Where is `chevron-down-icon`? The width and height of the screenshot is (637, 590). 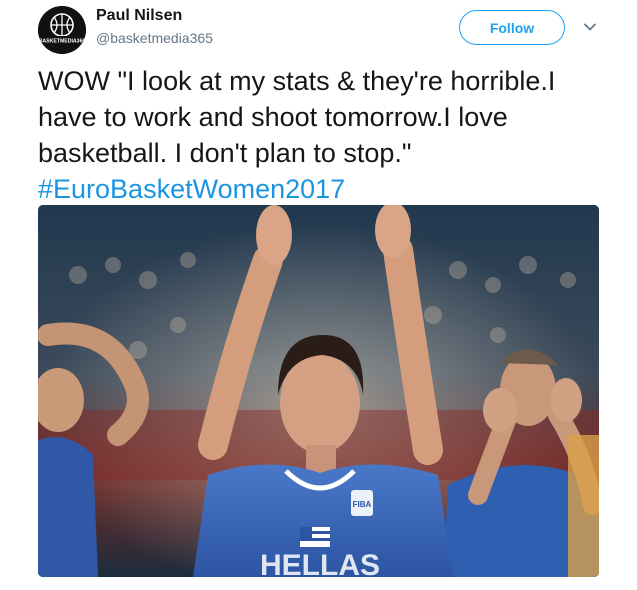
chevron-down-icon is located at coordinates (590, 27).